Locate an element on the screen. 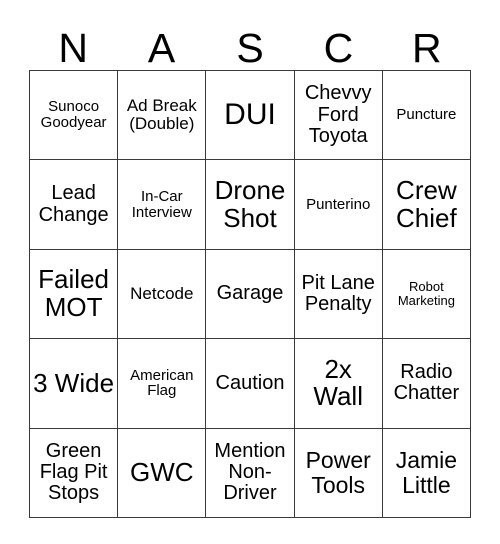 Image resolution: width=500 pixels, height=544 pixels. bingo-cell-r2-c3: Pit Lane Penalty is located at coordinates (338, 294).